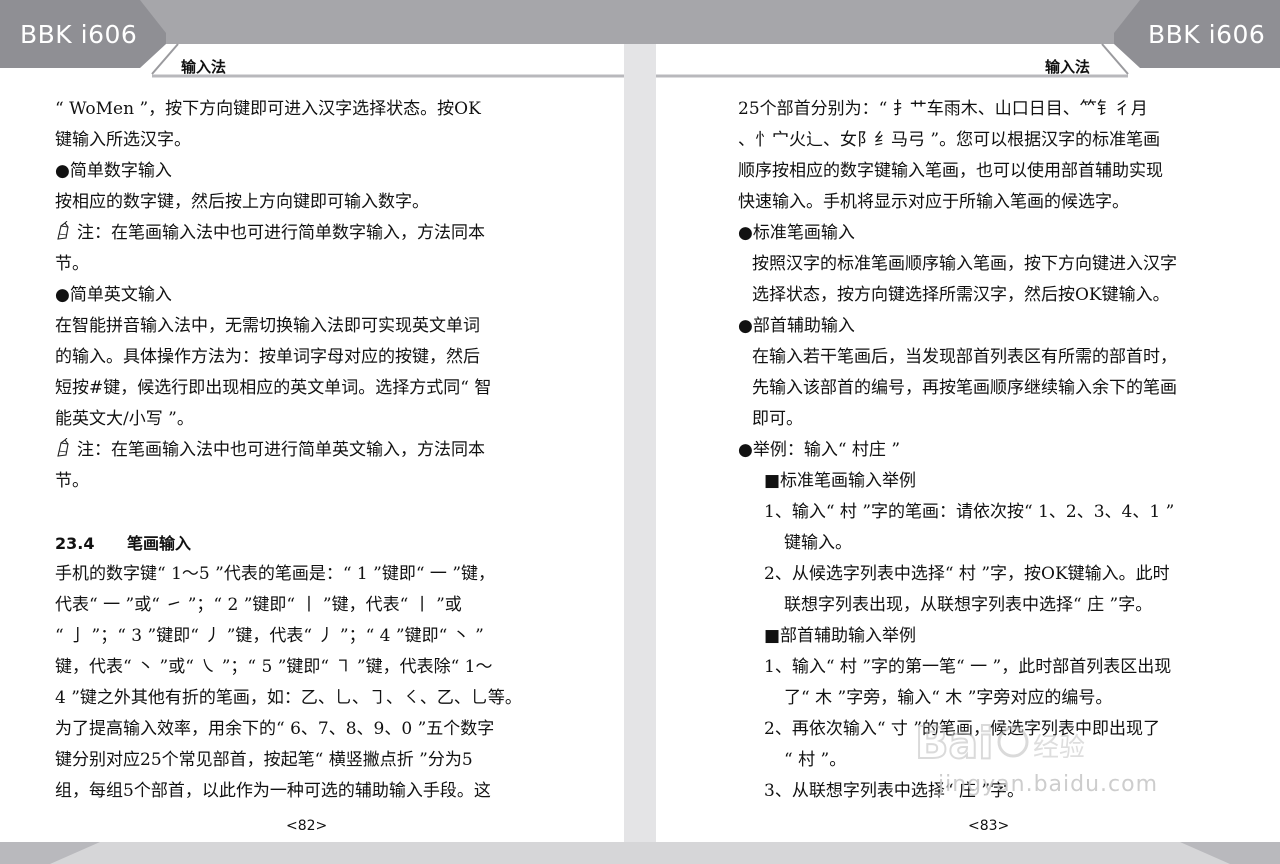 Image resolution: width=1280 pixels, height=864 pixels. I want to click on text-line: 在智能拼音输入法中，无需切换输入法即可实现英文单词, so click(267, 326).